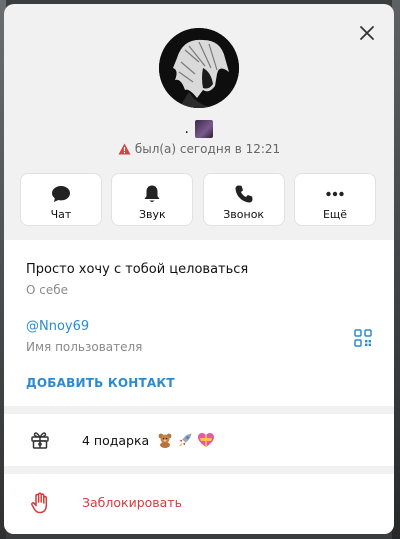 Image resolution: width=400 pixels, height=539 pixels. What do you see at coordinates (61, 194) in the screenshot?
I see `chat-icon` at bounding box center [61, 194].